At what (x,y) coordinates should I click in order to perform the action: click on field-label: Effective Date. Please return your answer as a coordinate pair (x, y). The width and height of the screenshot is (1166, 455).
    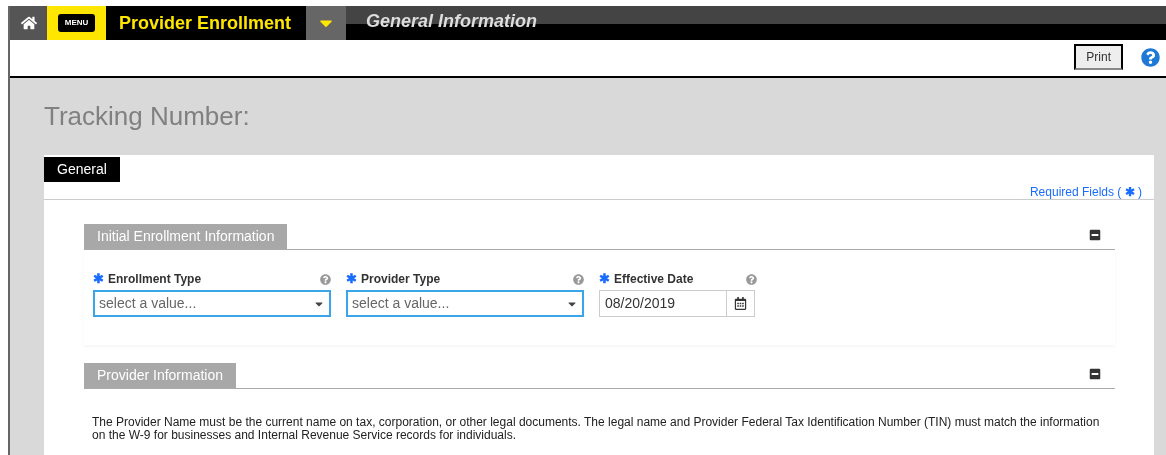
    Looking at the image, I should click on (654, 279).